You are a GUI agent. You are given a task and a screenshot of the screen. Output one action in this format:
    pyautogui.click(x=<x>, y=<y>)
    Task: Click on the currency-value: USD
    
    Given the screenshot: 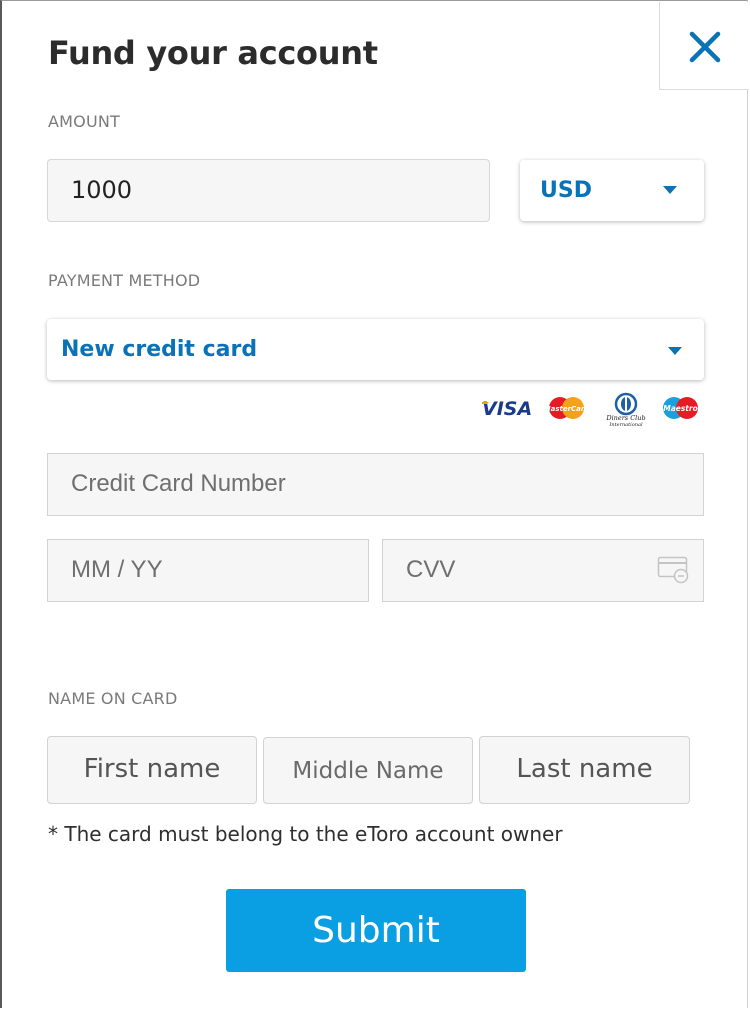 What is the action you would take?
    pyautogui.click(x=566, y=190)
    